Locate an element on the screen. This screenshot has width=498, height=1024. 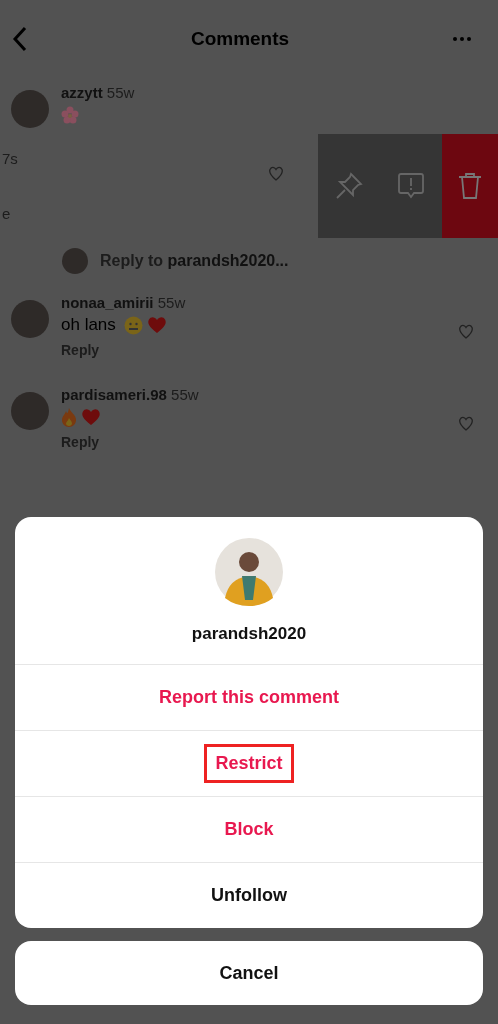
username: azzytt is located at coordinates (82, 92).